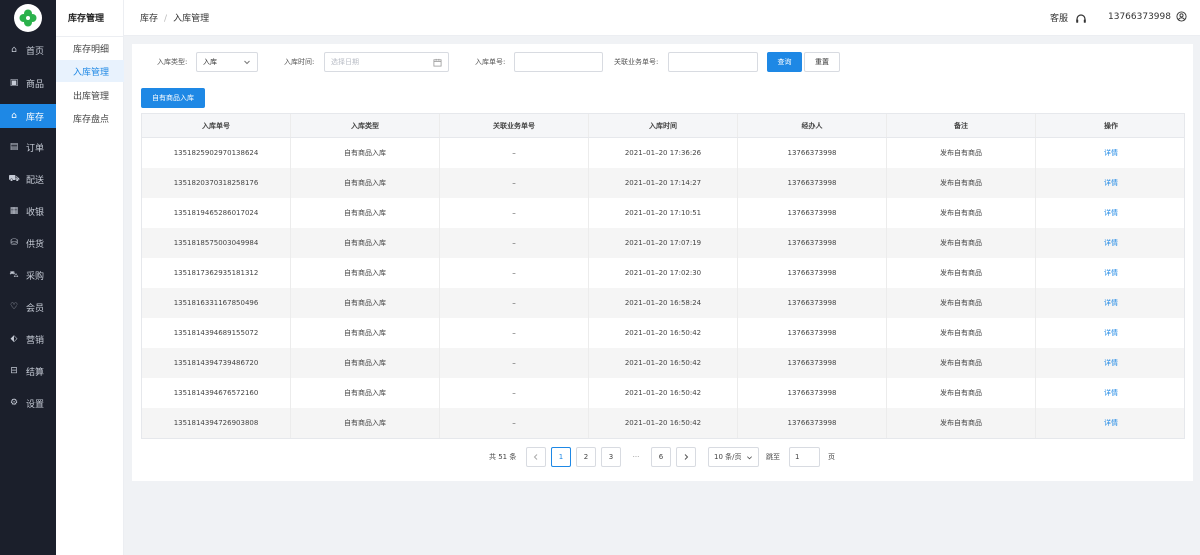  What do you see at coordinates (1139, 17) in the screenshot?
I see `user-phone: 13766373998` at bounding box center [1139, 17].